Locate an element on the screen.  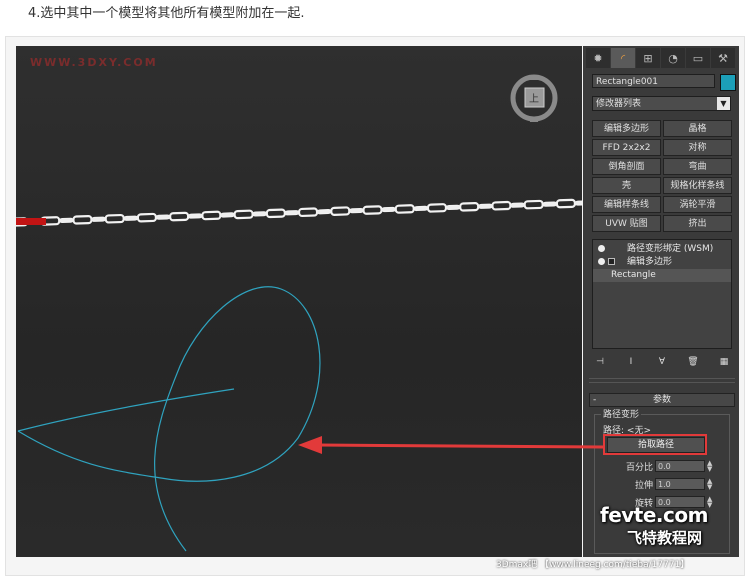
group-title: 路径变形 is located at coordinates (621, 413).